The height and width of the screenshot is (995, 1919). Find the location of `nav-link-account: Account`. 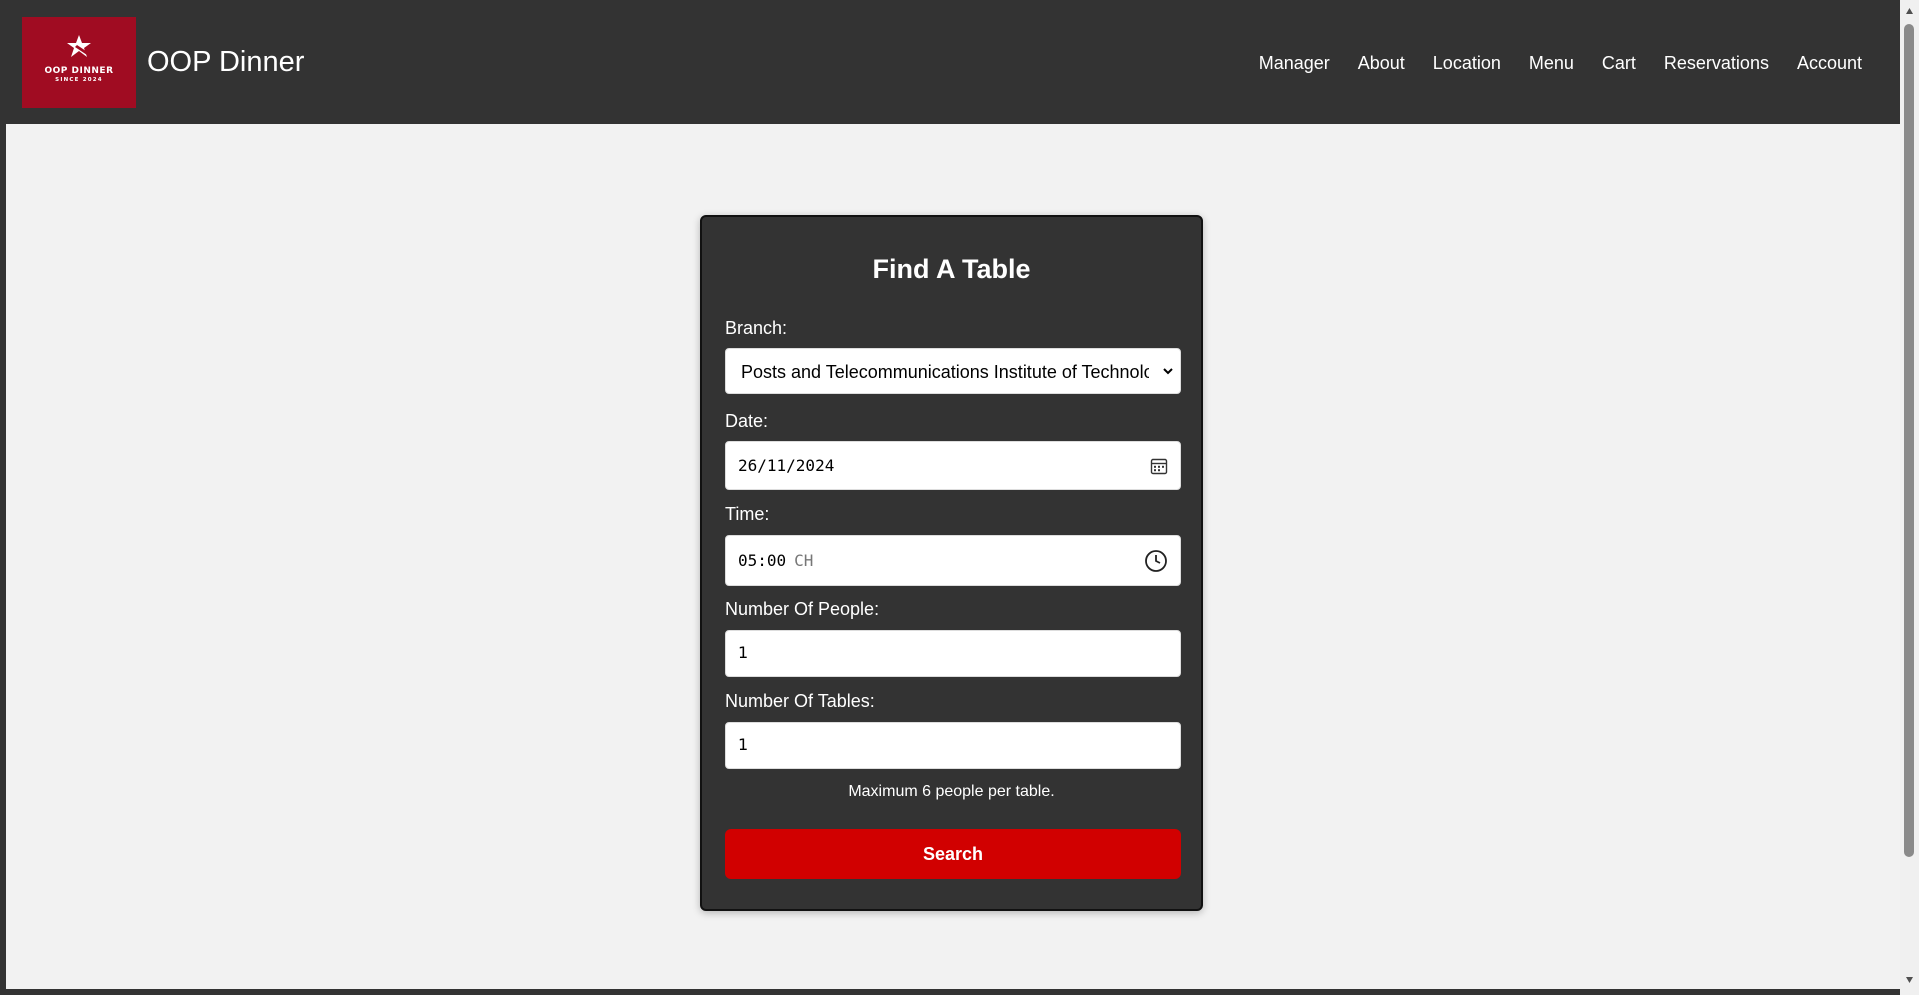

nav-link-account: Account is located at coordinates (1829, 63).